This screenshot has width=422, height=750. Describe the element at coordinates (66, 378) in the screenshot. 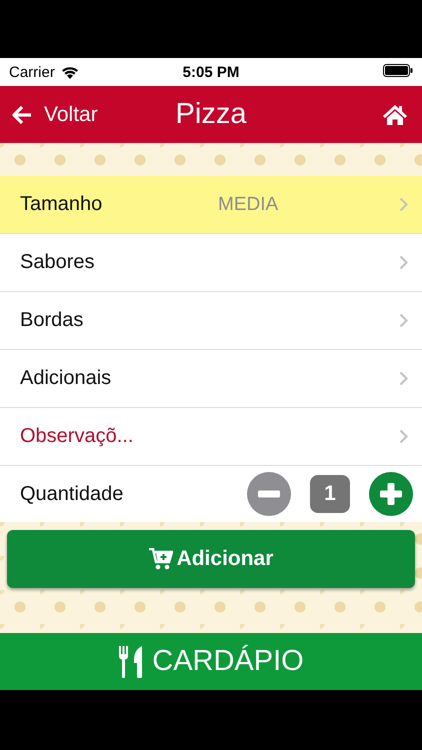

I see `option-label: Adicionais` at that location.